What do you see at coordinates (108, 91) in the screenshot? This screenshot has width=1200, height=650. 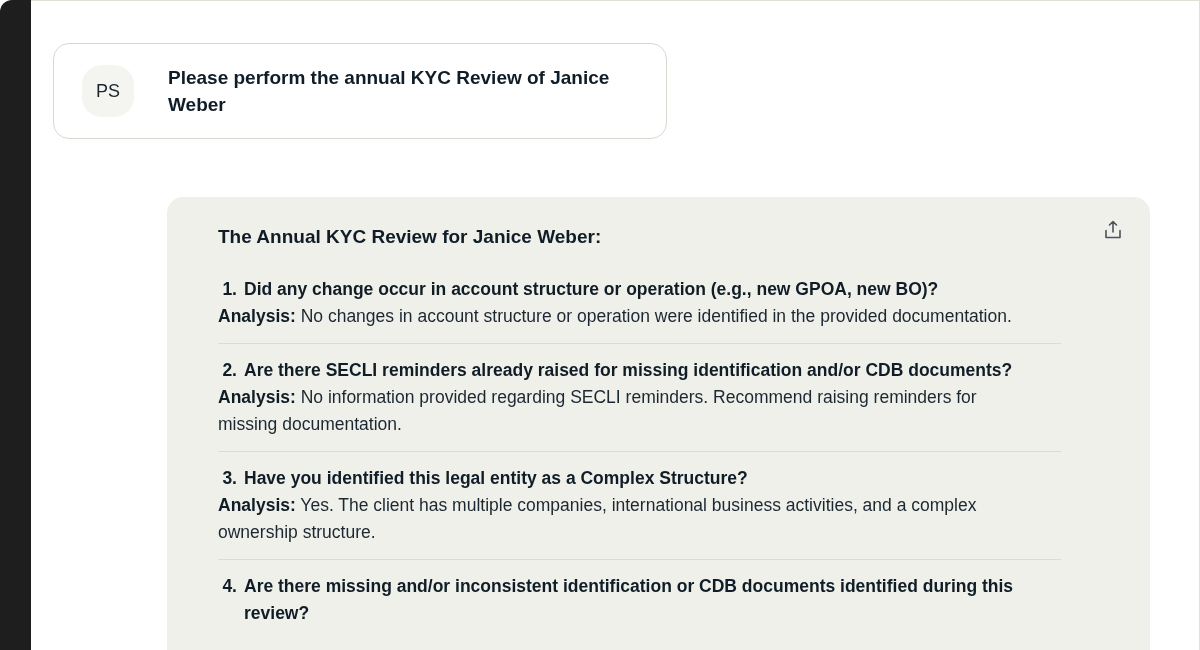 I see `user-avatar: PS` at bounding box center [108, 91].